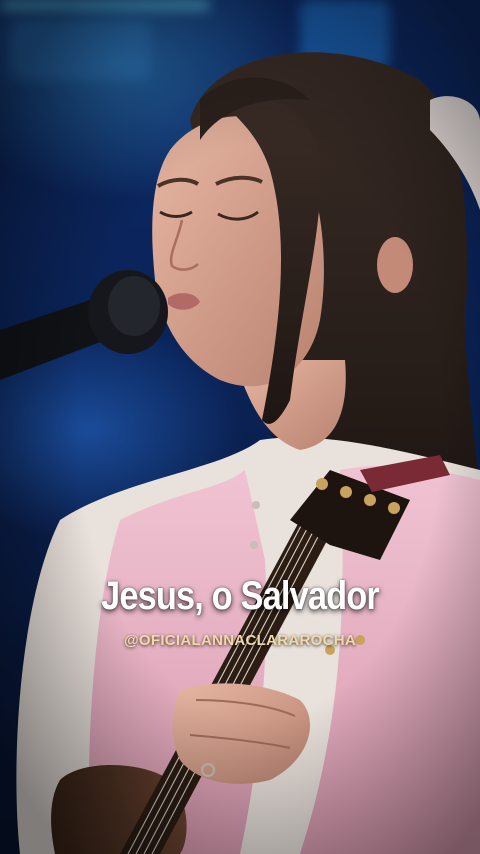 Image resolution: width=480 pixels, height=854 pixels. Describe the element at coordinates (240, 640) in the screenshot. I see `artist-handle: @OFICIALANNACLARAROCHA` at that location.